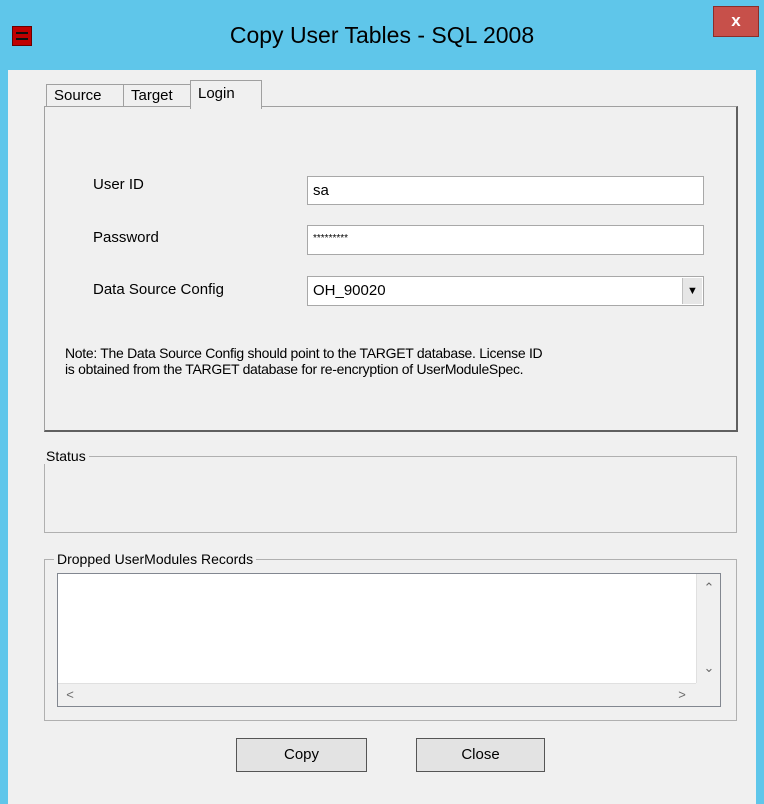  Describe the element at coordinates (505, 190) in the screenshot. I see `user-id-input: sa` at that location.